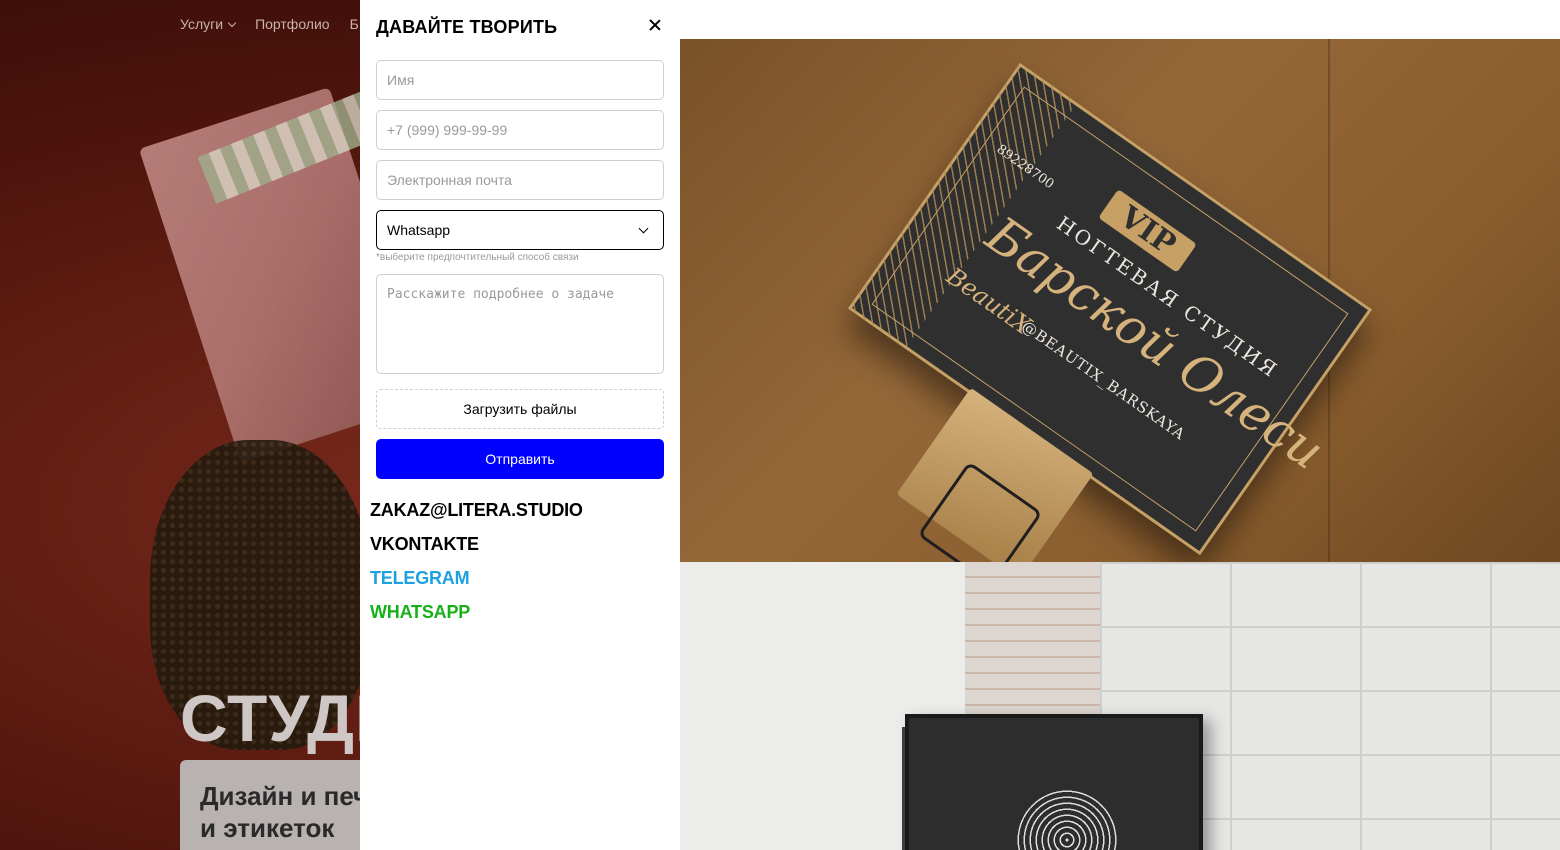 The height and width of the screenshot is (850, 1560). I want to click on nav-item-portfolio: Портфолио, so click(292, 24).